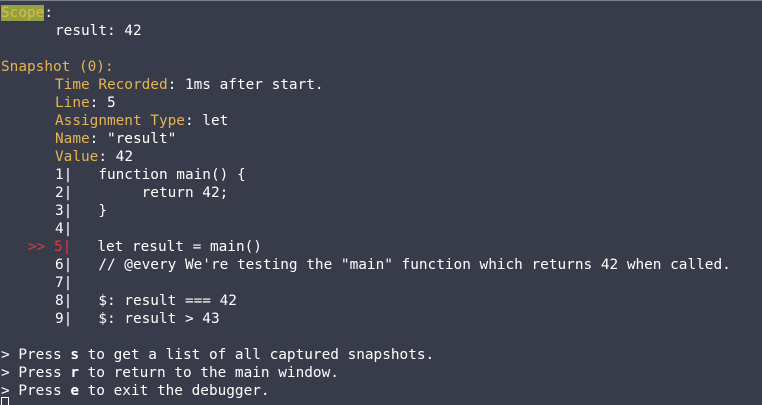 This screenshot has height=405, width=762. I want to click on assignment-type-label: Assignment Type, so click(120, 121).